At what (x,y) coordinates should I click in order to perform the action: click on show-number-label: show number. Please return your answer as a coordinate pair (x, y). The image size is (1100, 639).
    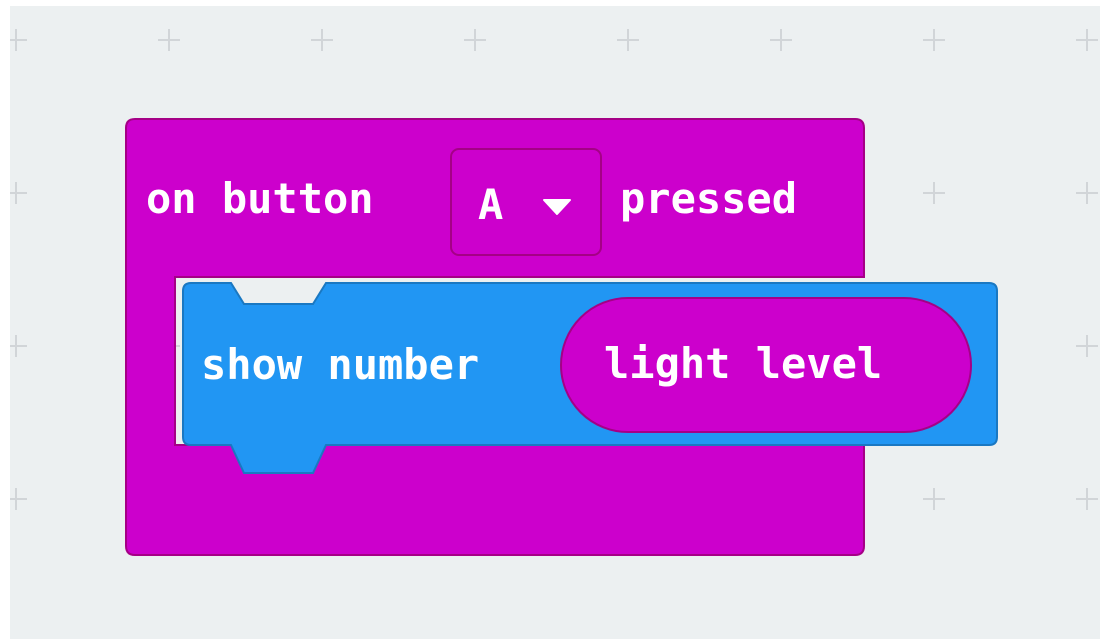
    Looking at the image, I should click on (340, 364).